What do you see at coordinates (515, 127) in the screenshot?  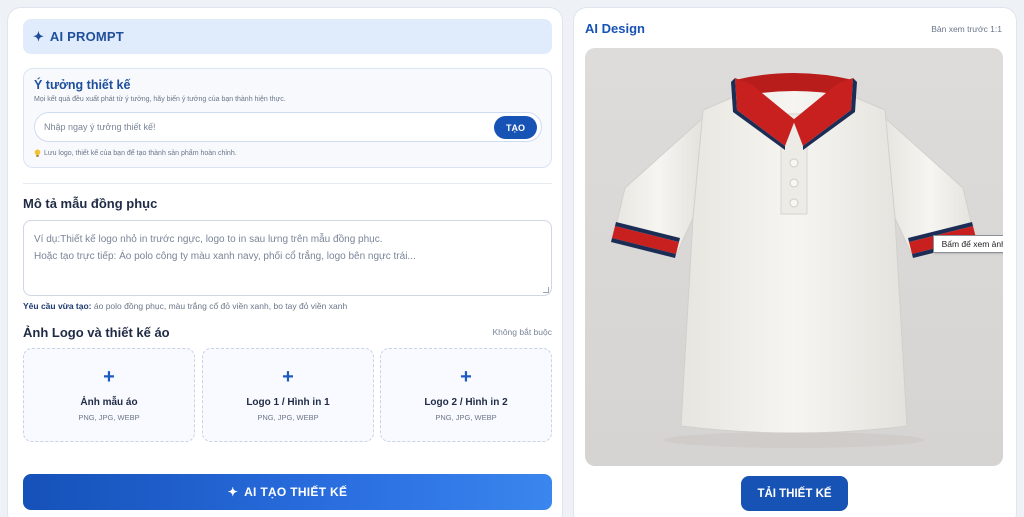 I see `generate-idea-button: TẠO` at bounding box center [515, 127].